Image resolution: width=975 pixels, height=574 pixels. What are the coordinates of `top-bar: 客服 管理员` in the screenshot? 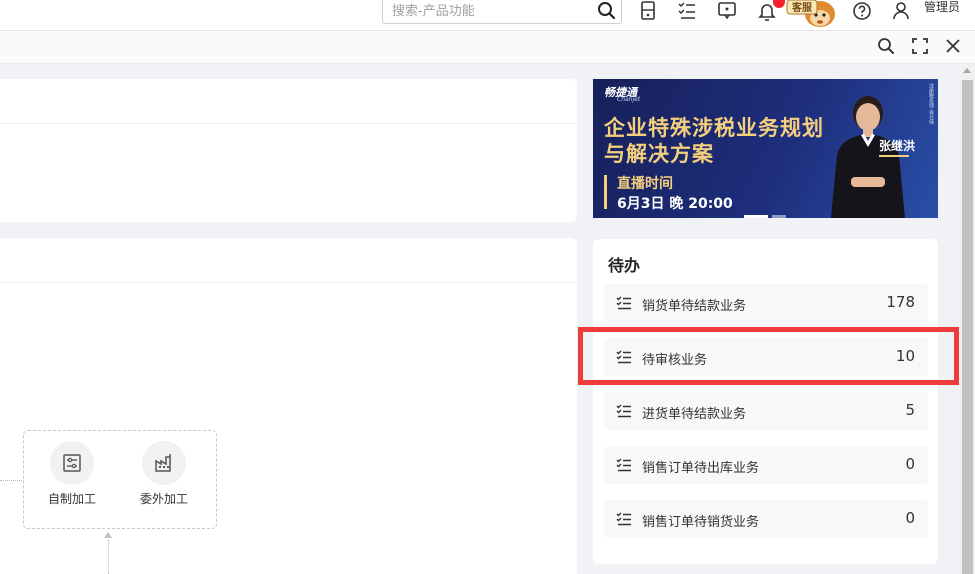 It's located at (487, 15).